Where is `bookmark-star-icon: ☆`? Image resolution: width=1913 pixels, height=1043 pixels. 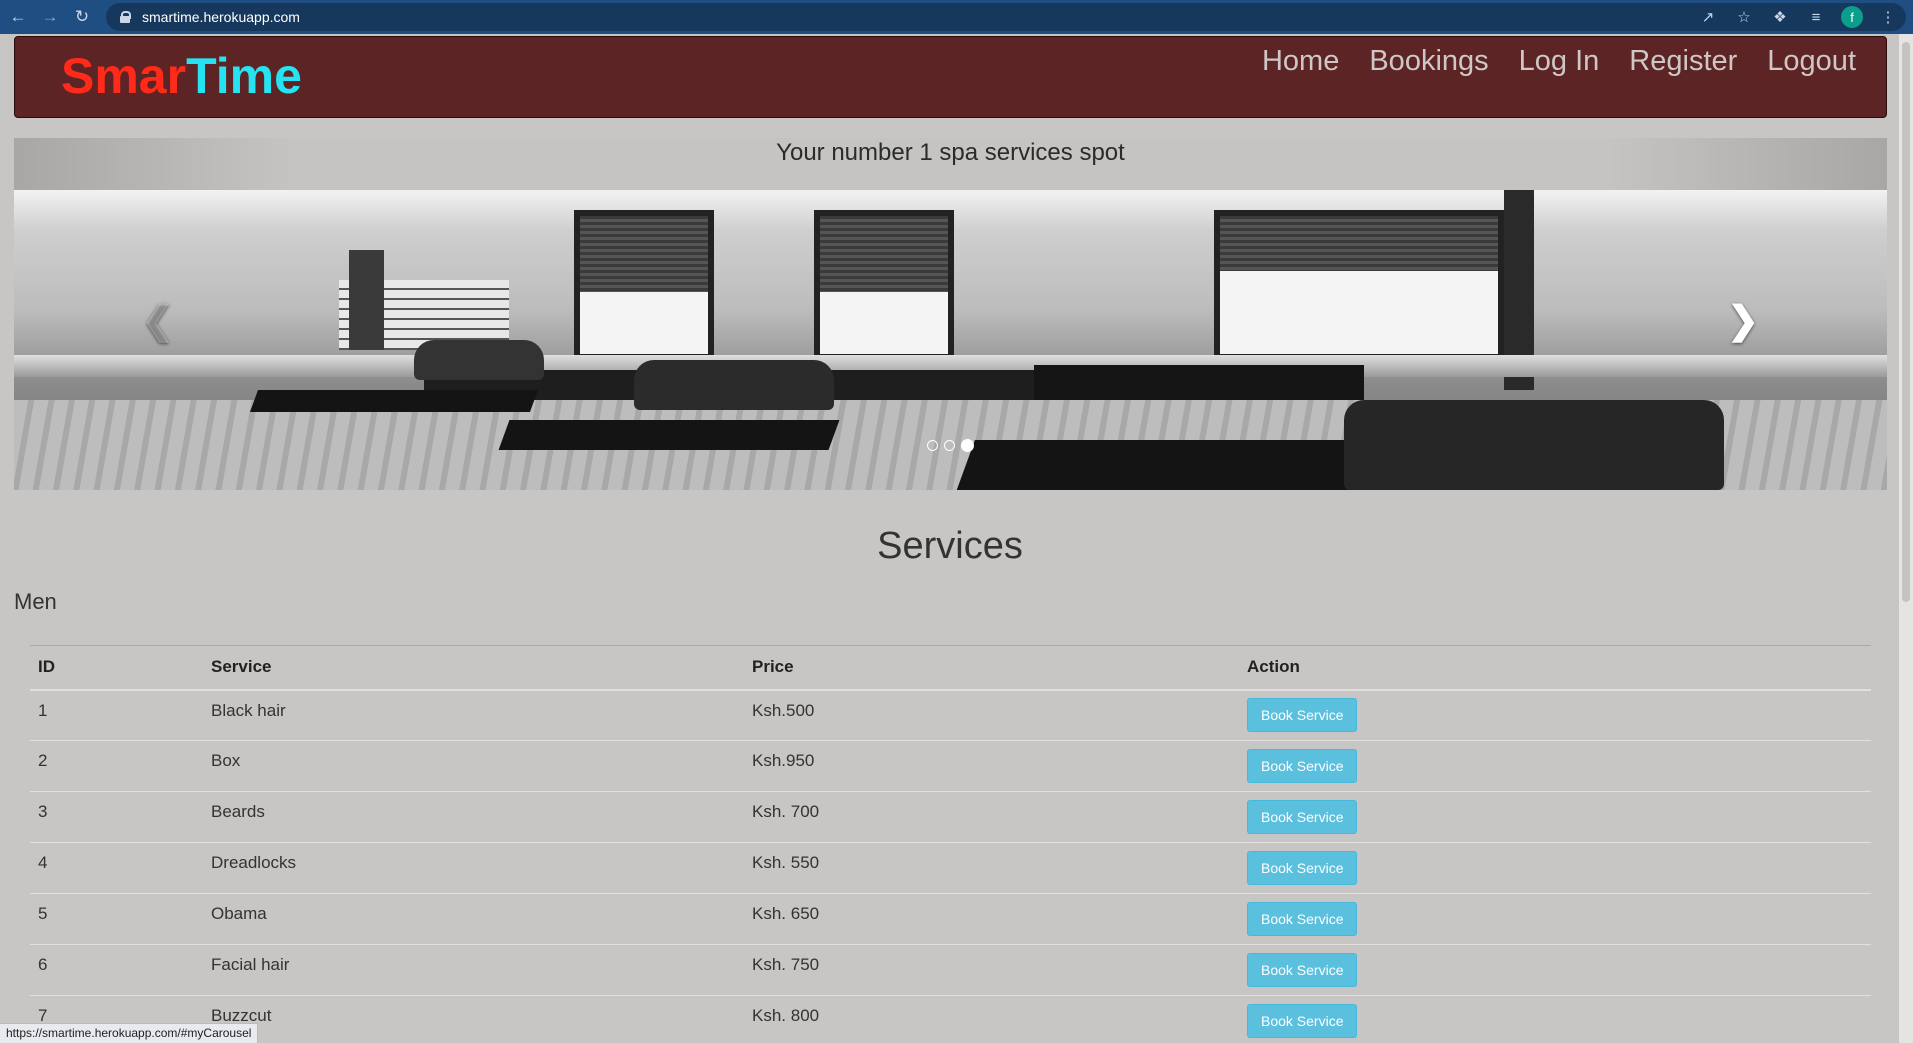
bookmark-star-icon: ☆ is located at coordinates (1744, 17).